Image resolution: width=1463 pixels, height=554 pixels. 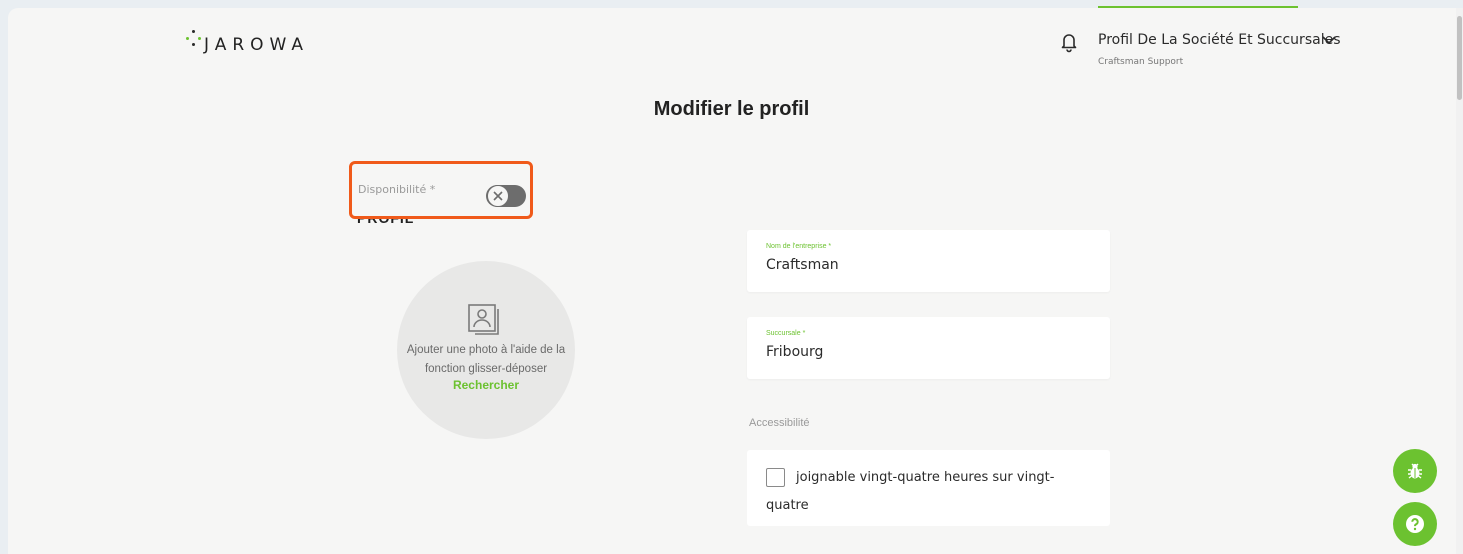 I want to click on help-button, so click(x=1415, y=524).